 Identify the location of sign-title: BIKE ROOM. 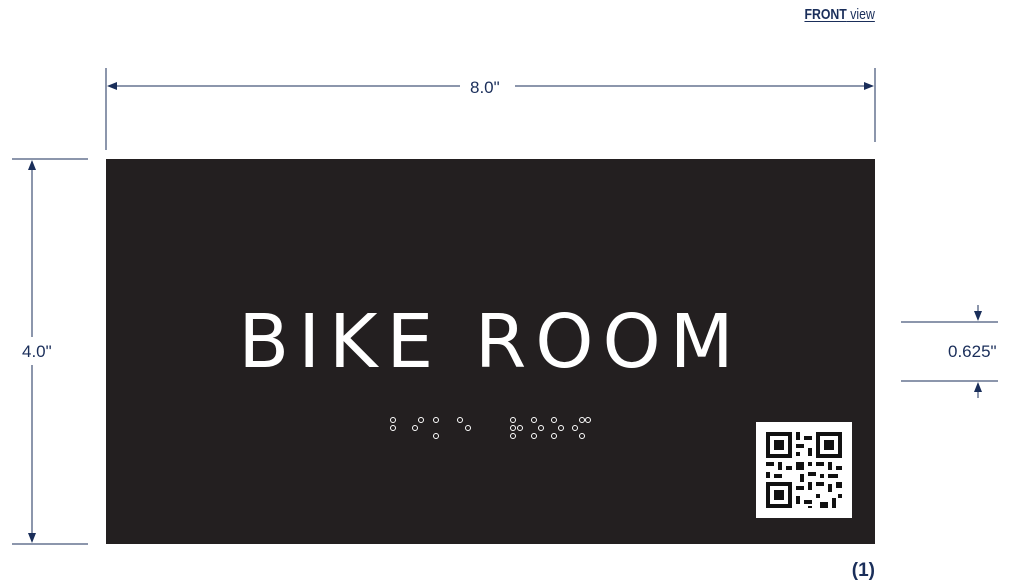
(490, 342).